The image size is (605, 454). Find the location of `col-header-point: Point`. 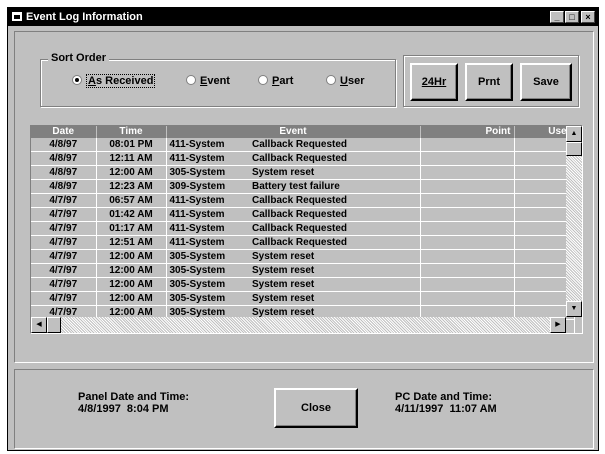

col-header-point: Point is located at coordinates (467, 132).